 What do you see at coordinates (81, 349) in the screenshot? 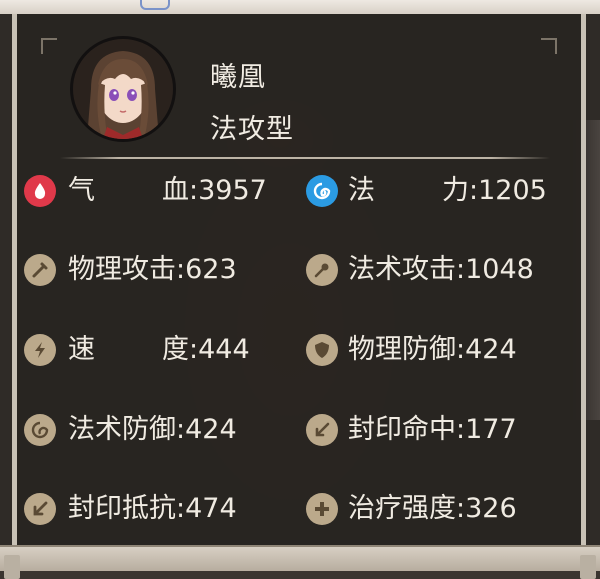
I see `stat-label: 速` at bounding box center [81, 349].